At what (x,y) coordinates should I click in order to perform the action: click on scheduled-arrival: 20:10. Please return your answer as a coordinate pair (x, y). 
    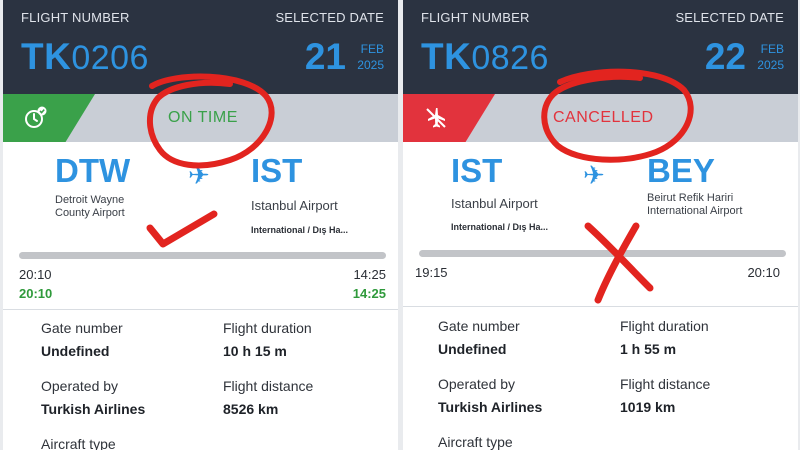
    Looking at the image, I should click on (763, 272).